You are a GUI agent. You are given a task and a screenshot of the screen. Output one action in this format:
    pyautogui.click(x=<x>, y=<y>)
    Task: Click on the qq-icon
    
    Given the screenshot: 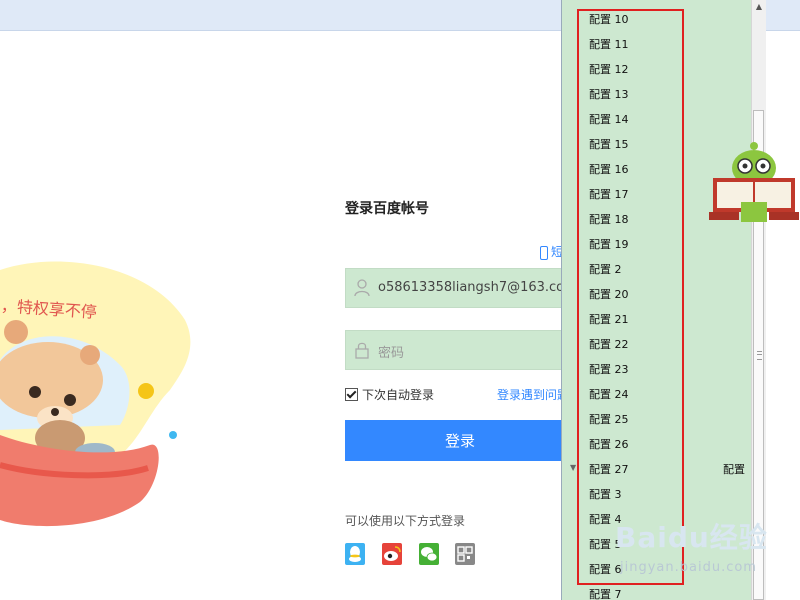 What is the action you would take?
    pyautogui.click(x=355, y=554)
    